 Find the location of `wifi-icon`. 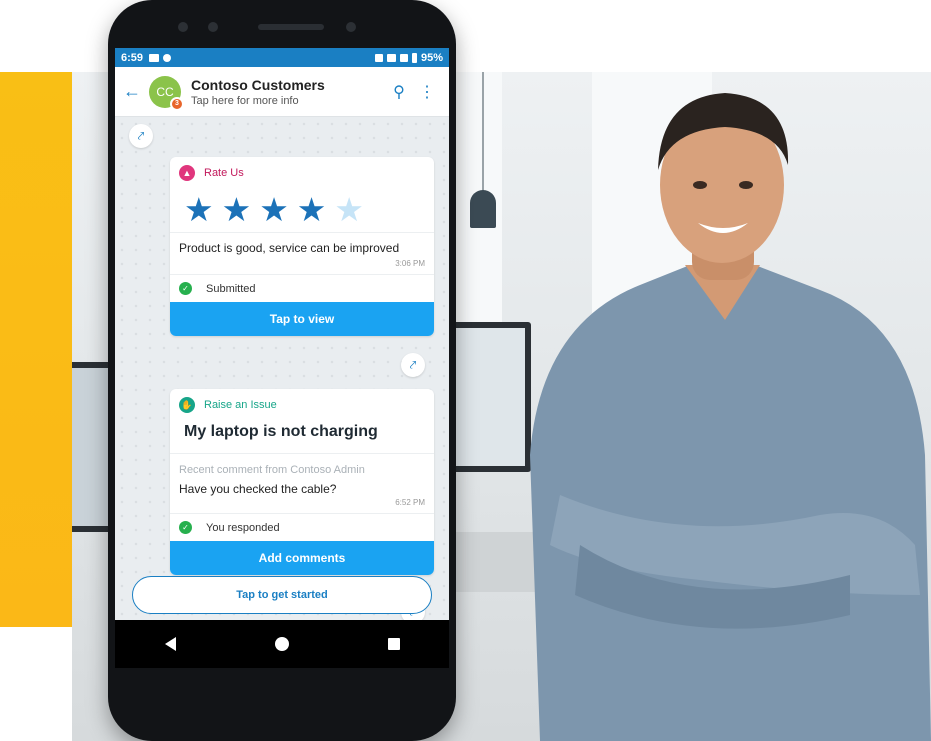

wifi-icon is located at coordinates (391, 57).